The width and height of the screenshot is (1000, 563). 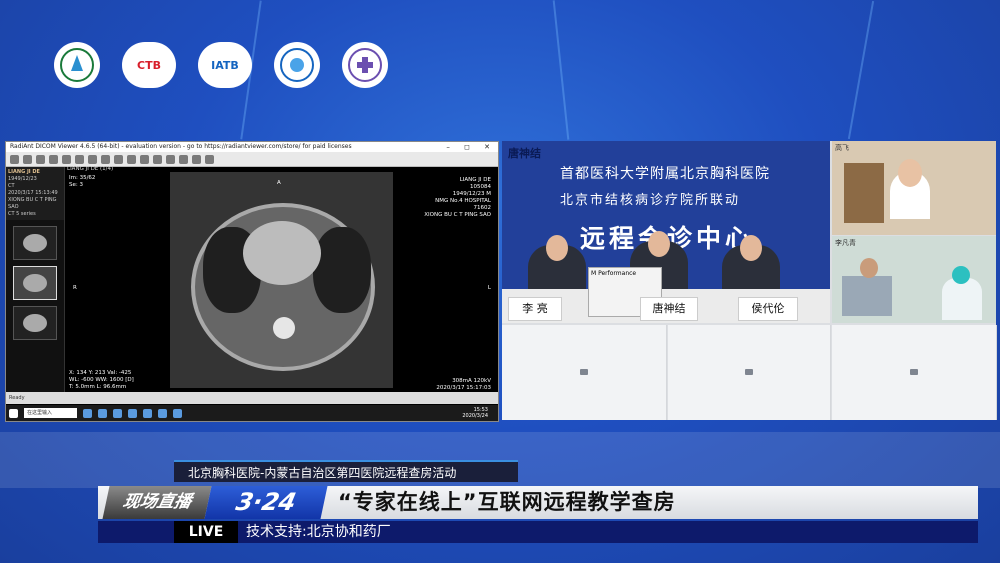 What do you see at coordinates (177, 413) in the screenshot?
I see `viewer-app-icon` at bounding box center [177, 413].